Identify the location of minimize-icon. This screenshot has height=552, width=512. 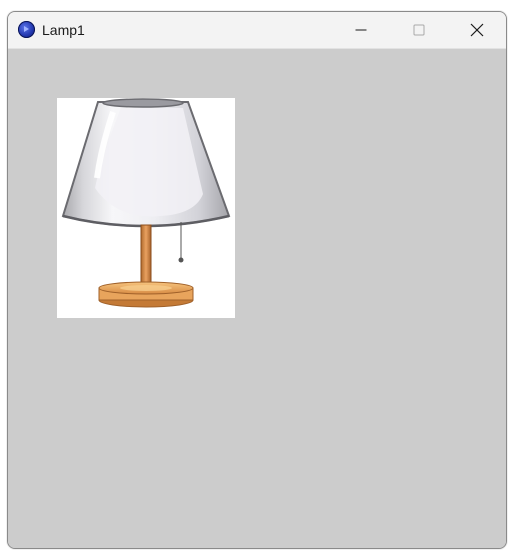
(361, 30).